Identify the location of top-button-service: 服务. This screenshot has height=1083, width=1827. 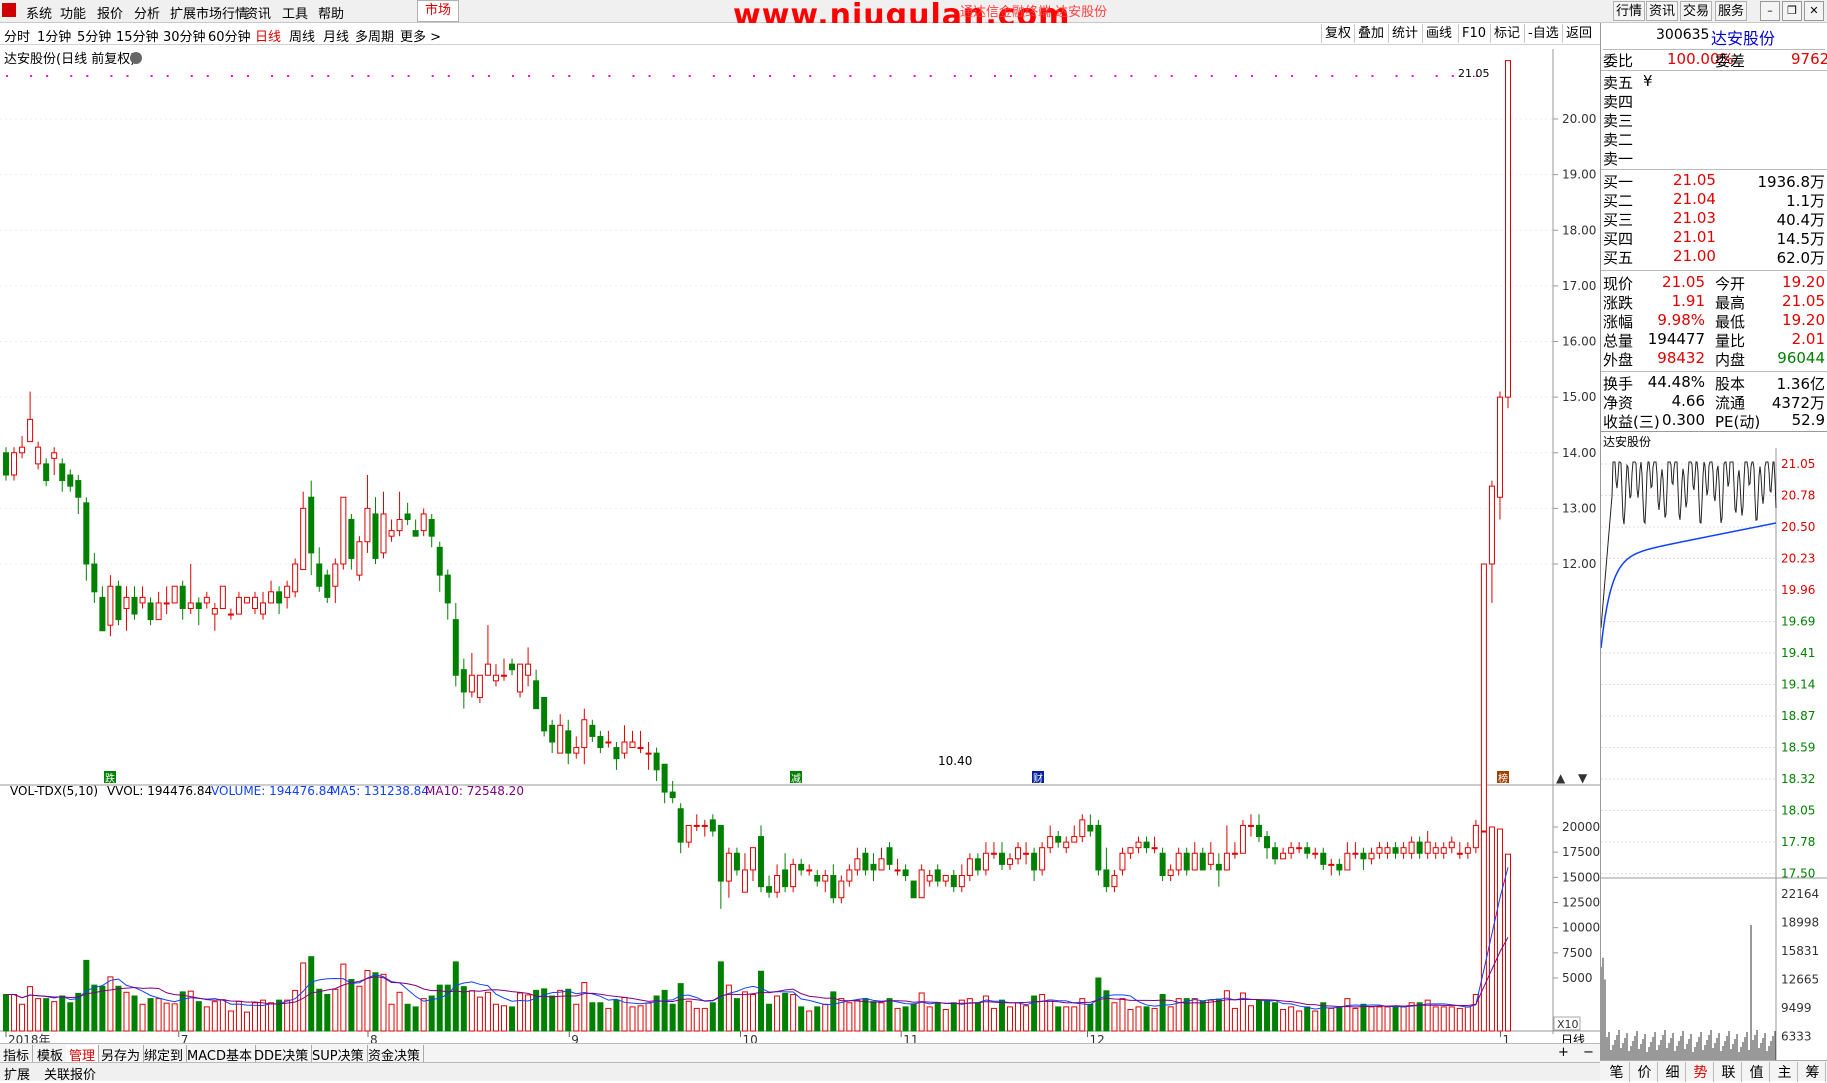
(1731, 11).